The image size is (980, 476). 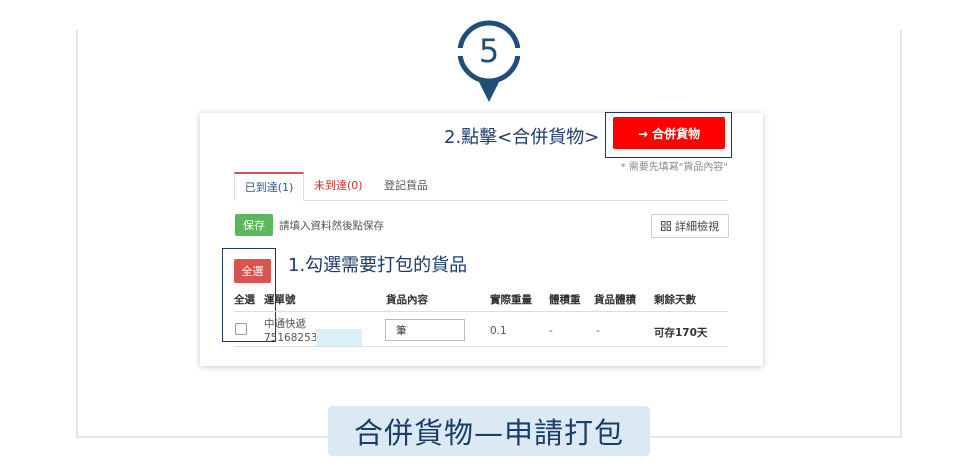 I want to click on save-hint: 請填入資料然後點保存, so click(x=331, y=226).